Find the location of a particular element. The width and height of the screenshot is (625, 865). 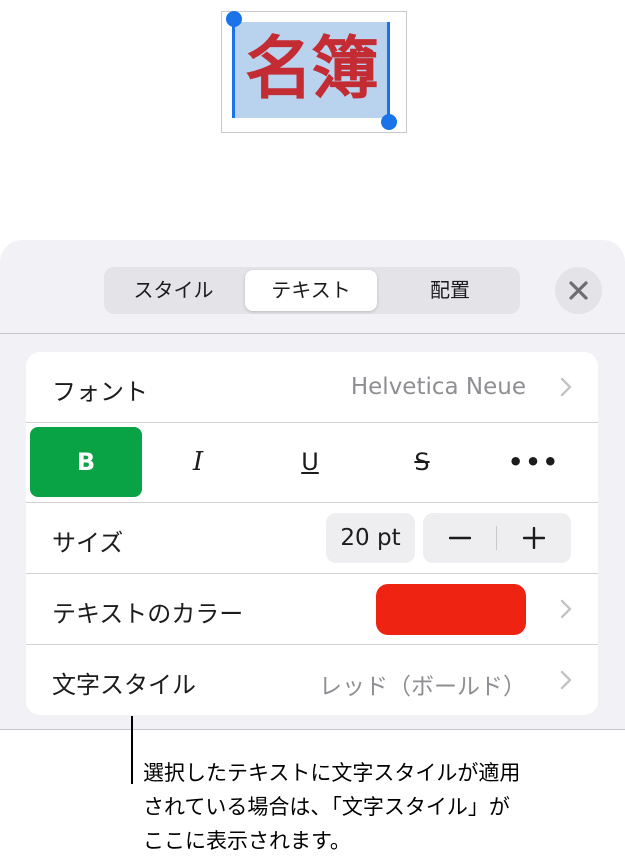

plus-icon is located at coordinates (534, 538).